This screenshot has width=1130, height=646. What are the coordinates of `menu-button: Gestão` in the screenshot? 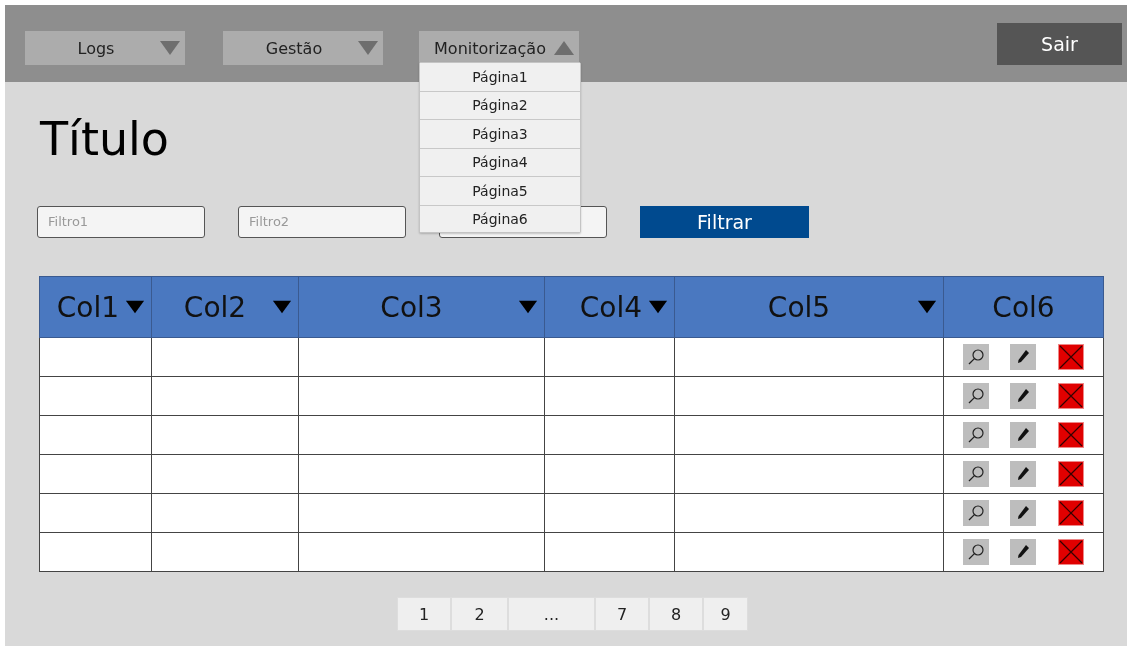 It's located at (303, 48).